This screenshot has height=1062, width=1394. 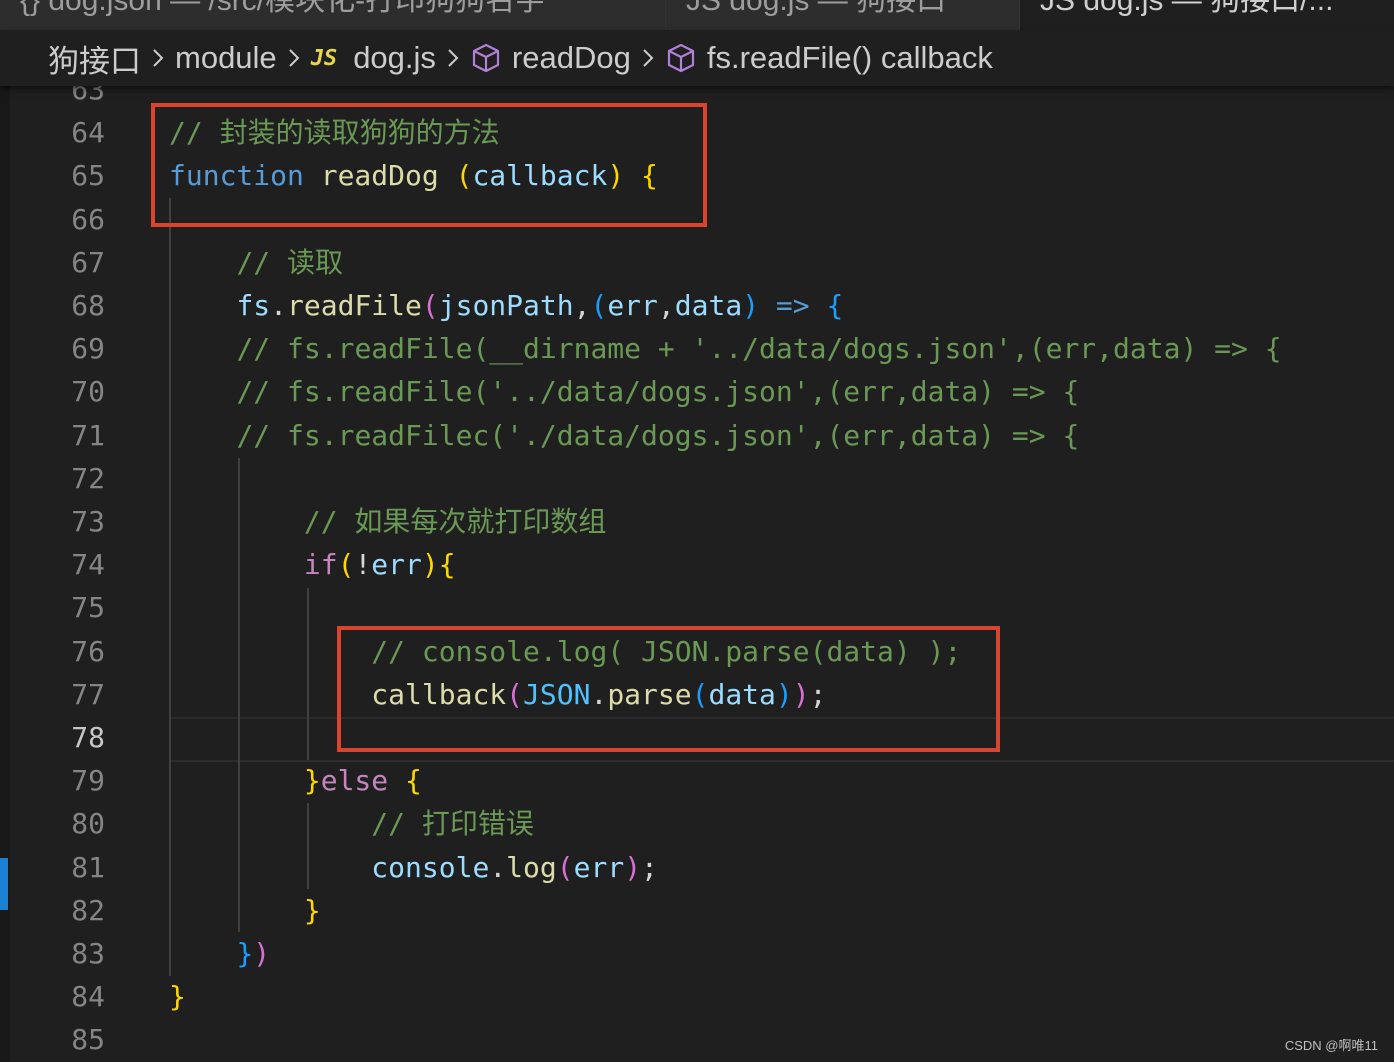 I want to click on line-number: 78, so click(x=88, y=737).